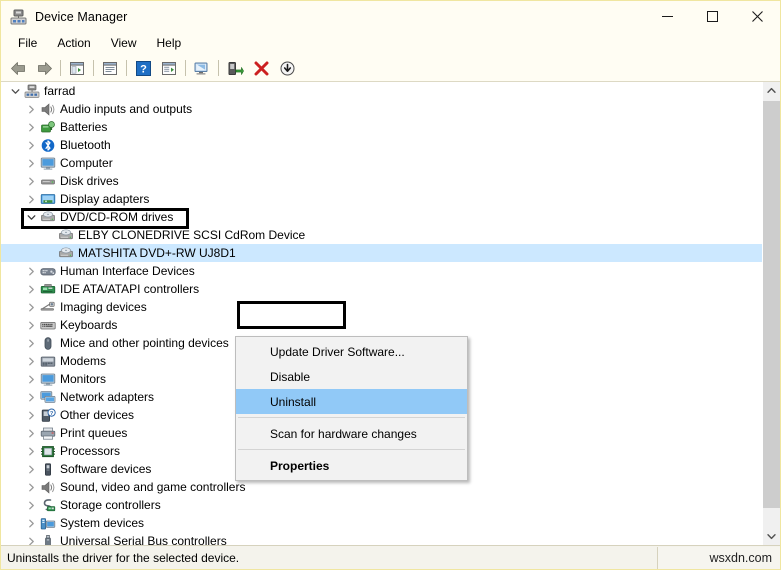  Describe the element at coordinates (143, 539) in the screenshot. I see `tree-row-label: Universal Serial Bus controllers` at that location.